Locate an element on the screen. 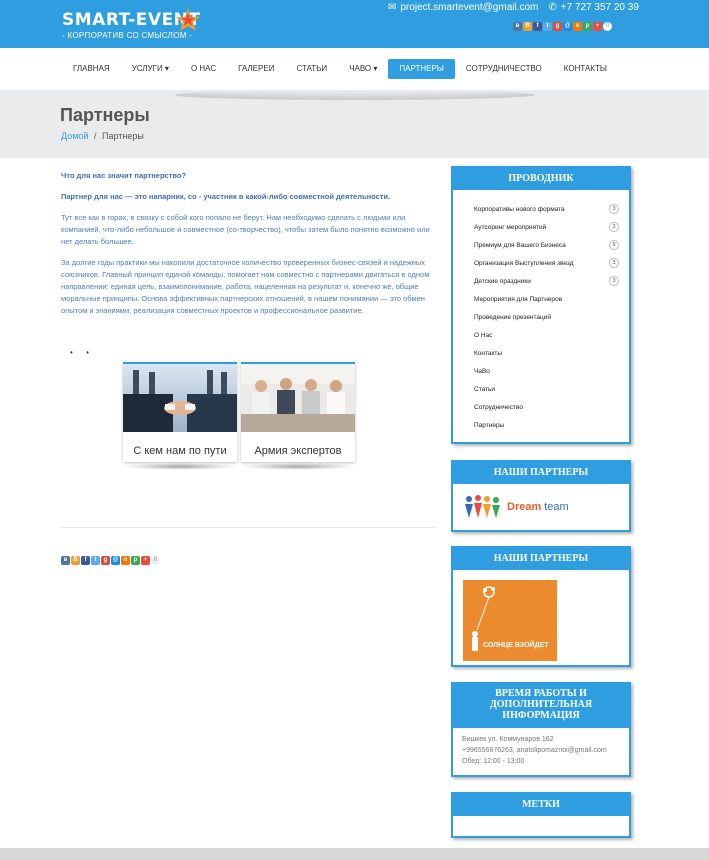 This screenshot has height=860, width=709. dream-team-logo: Dream team is located at coordinates (541, 507).